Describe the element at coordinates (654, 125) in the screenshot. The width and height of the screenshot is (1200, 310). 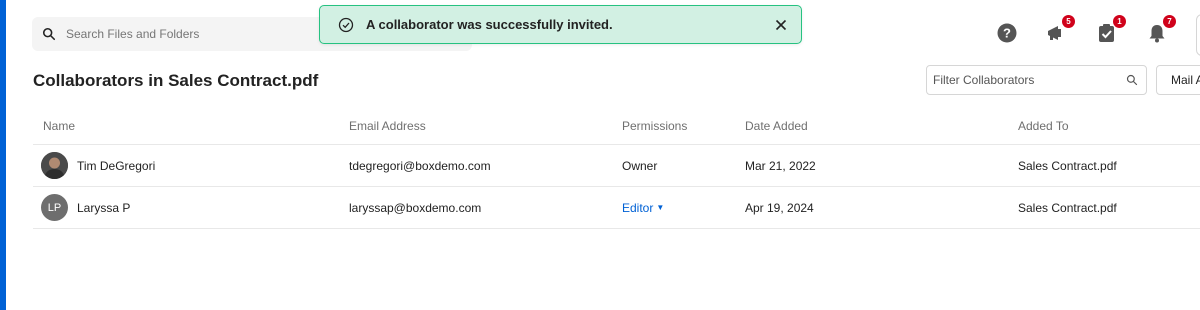
I see `column-header-permissions: Permissions` at that location.